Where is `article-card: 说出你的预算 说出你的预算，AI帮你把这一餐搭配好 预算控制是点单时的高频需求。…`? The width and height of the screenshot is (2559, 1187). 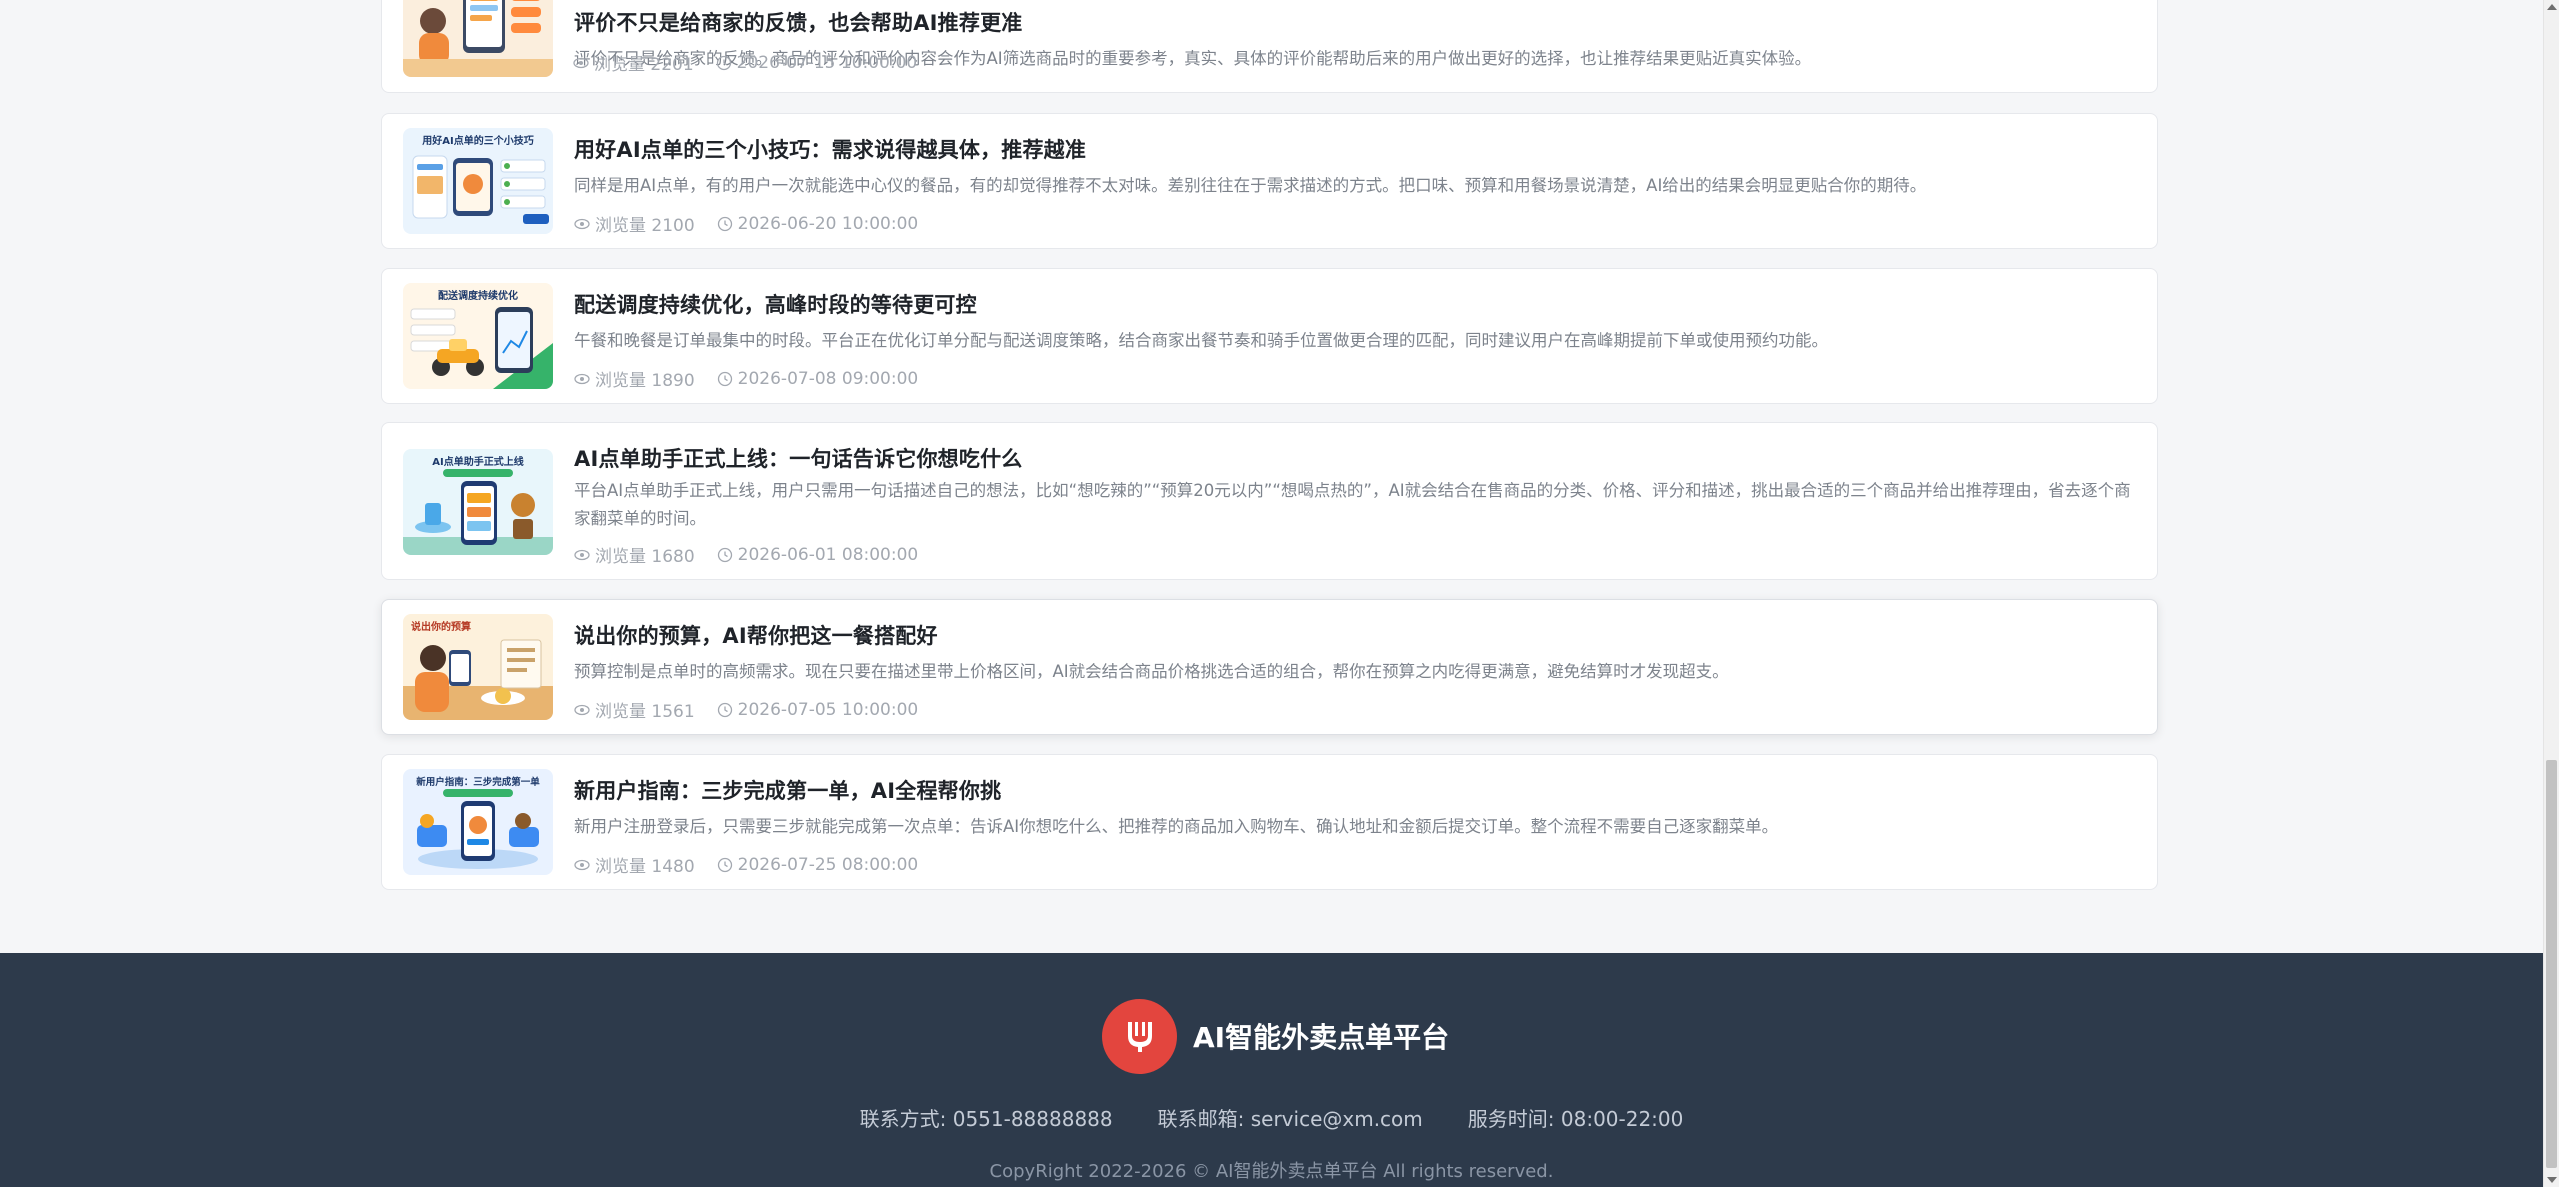 article-card: 说出你的预算 说出你的预算，AI帮你把这一餐搭配好 预算控制是点单时的高频需求。… is located at coordinates (1269, 667).